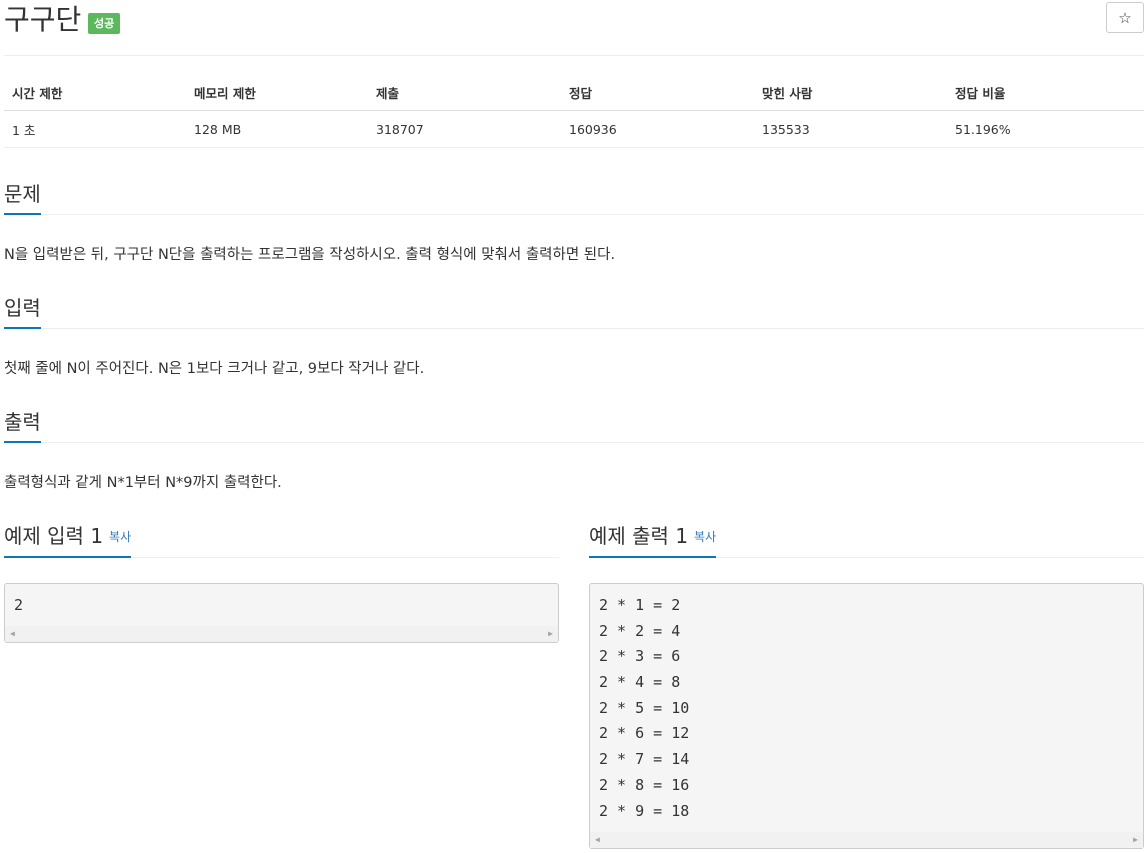 This screenshot has width=1148, height=853. What do you see at coordinates (95, 92) in the screenshot?
I see `info-header-time-limit: 시간 제한` at bounding box center [95, 92].